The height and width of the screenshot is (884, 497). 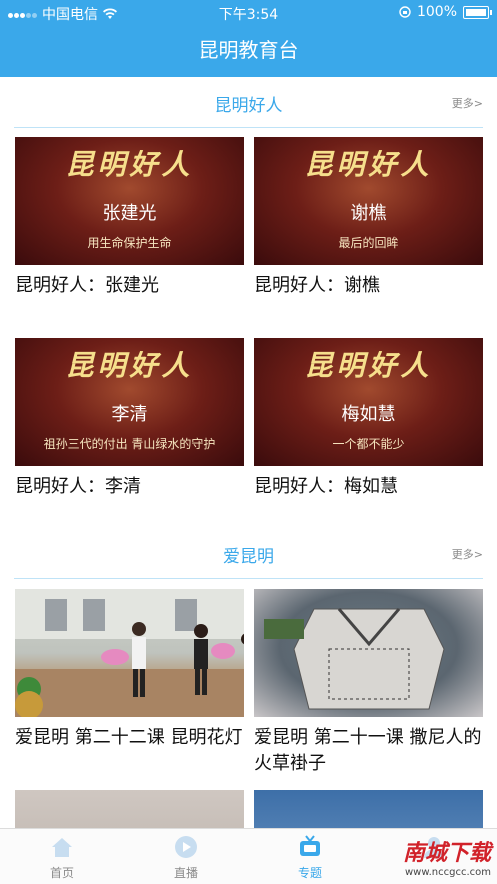 What do you see at coordinates (129, 414) in the screenshot?
I see `thumbnail-name: 李清` at bounding box center [129, 414].